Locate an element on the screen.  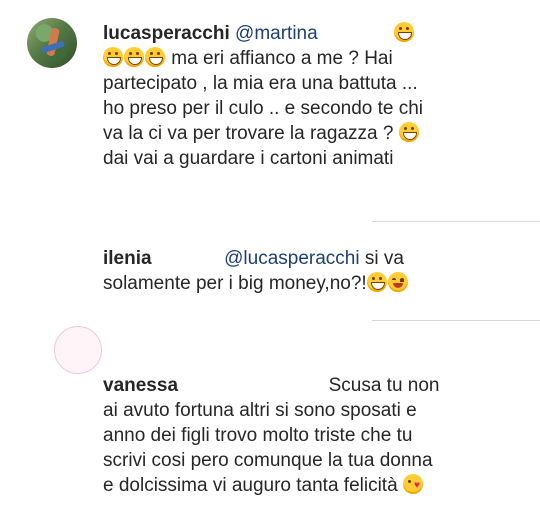
comment-line: ma eri affianco a me ? Hai is located at coordinates (263, 58).